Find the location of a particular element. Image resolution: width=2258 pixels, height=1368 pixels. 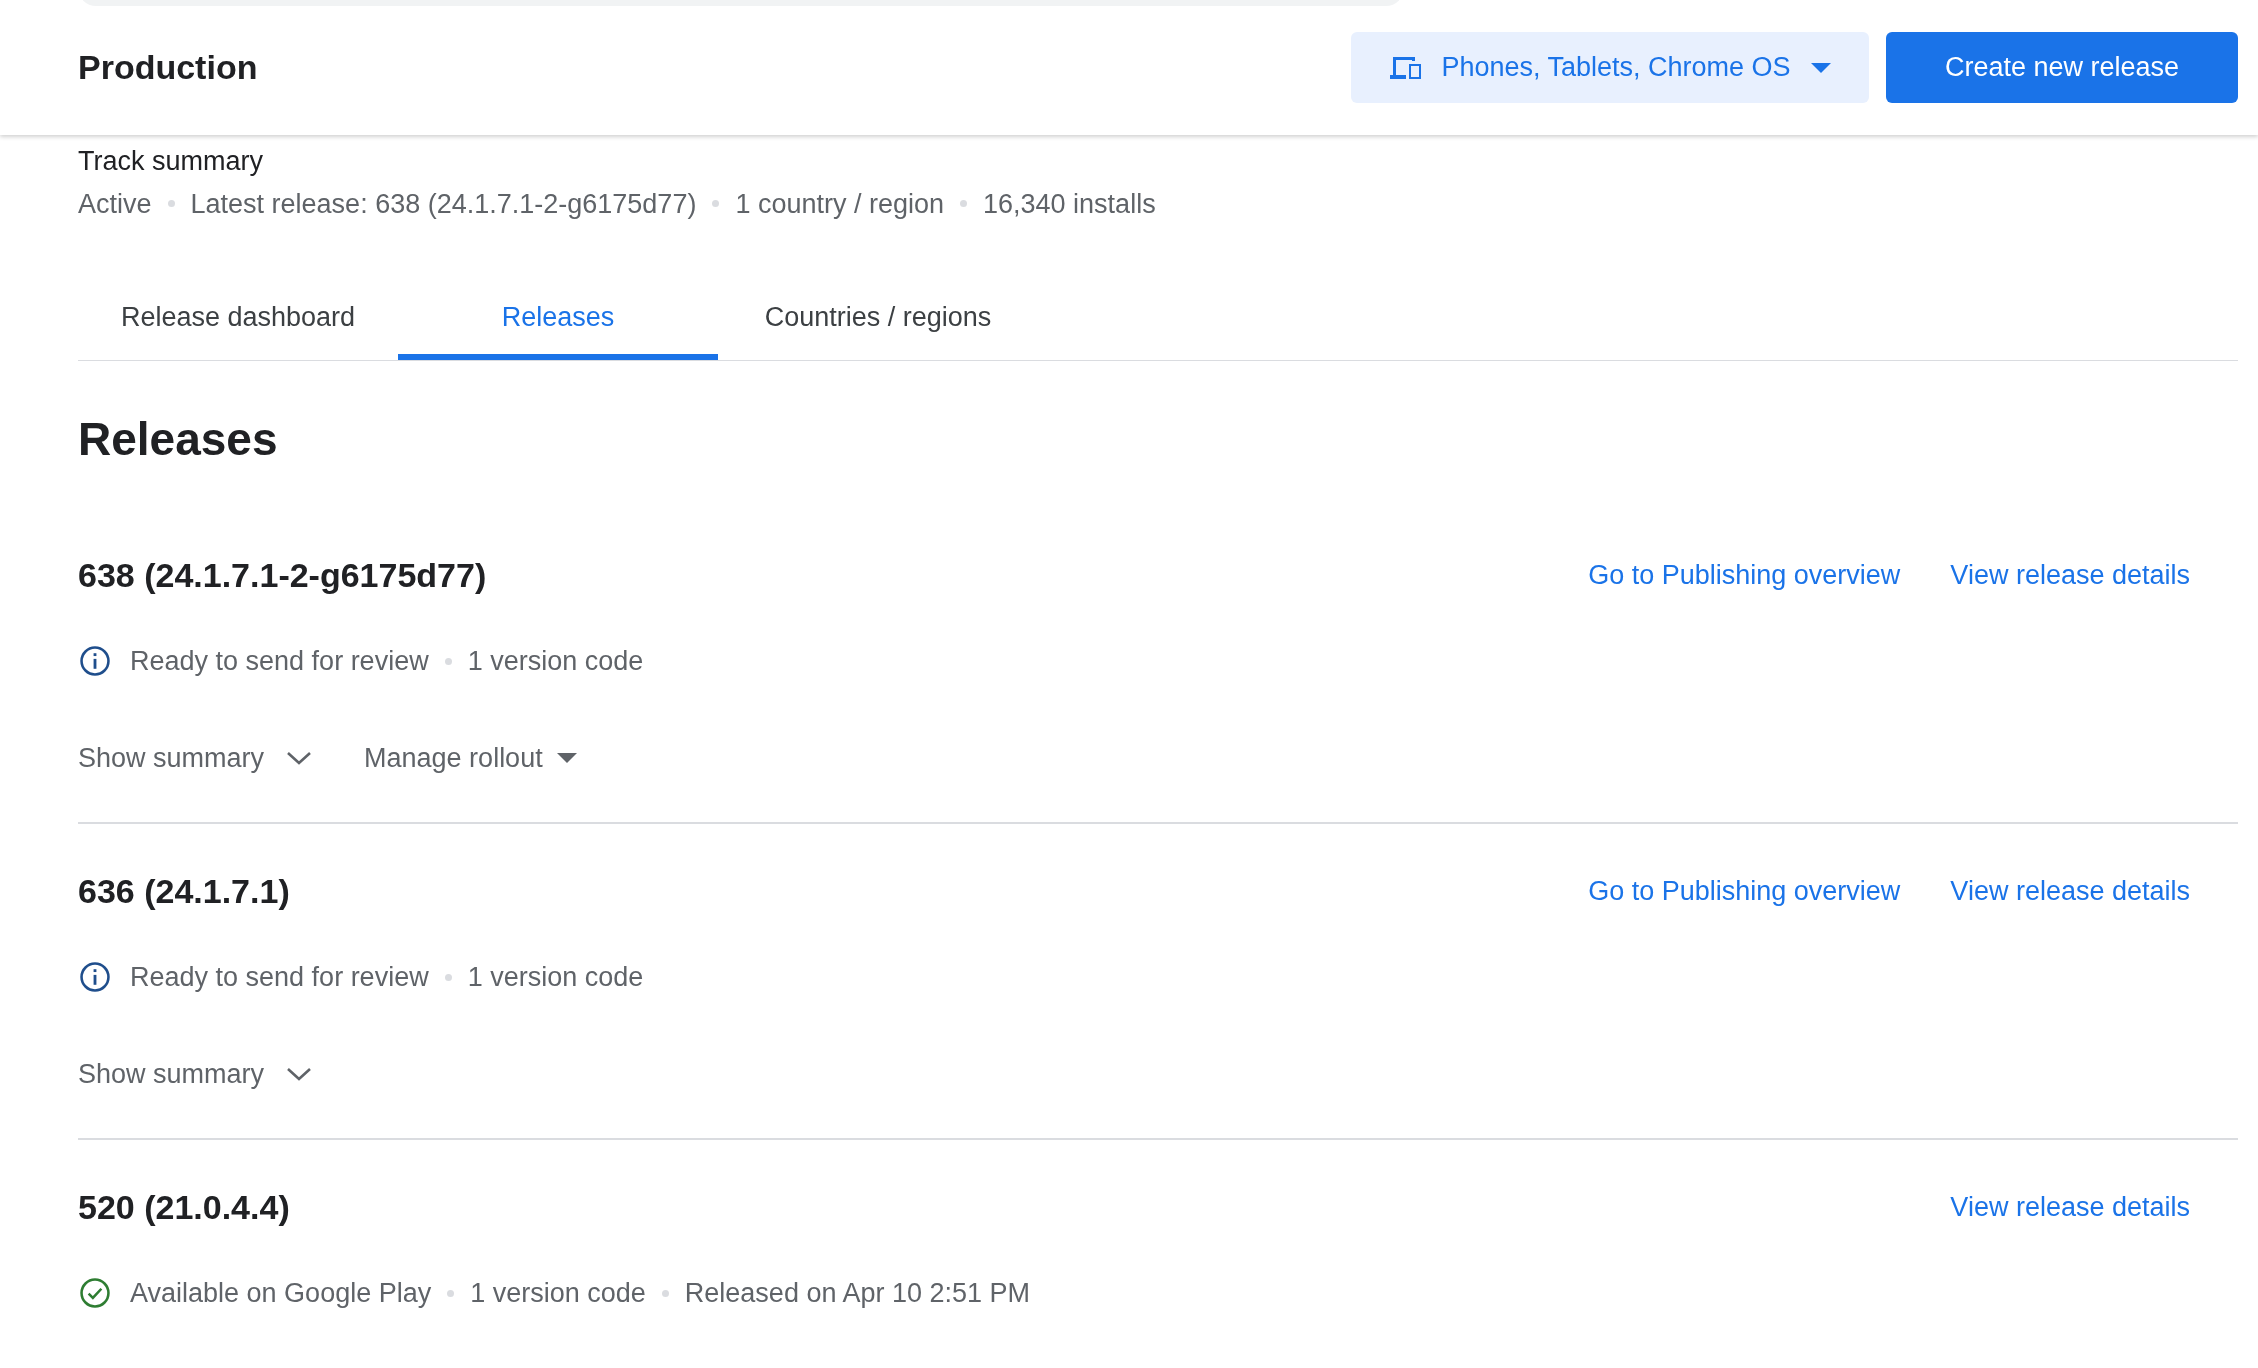

tab: Countries / regions is located at coordinates (878, 317).